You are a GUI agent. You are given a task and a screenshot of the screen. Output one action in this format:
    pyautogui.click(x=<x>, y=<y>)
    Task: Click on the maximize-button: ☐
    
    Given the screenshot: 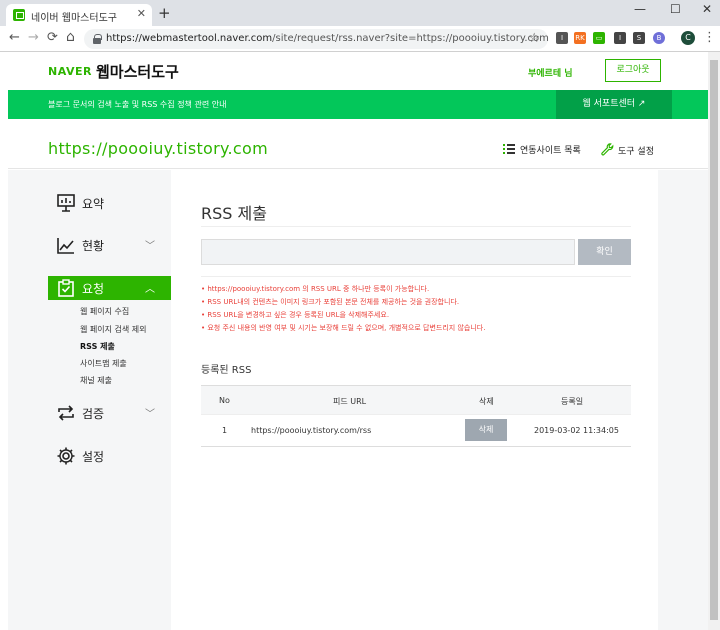 What is the action you would take?
    pyautogui.click(x=675, y=9)
    